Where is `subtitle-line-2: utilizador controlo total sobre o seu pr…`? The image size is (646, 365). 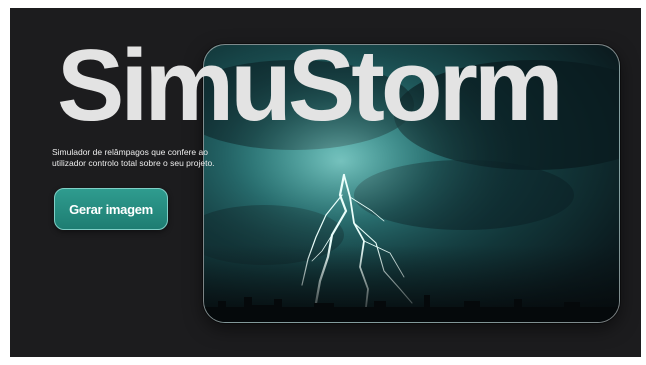
subtitle-line-2: utilizador controlo total sobre o seu pr… is located at coordinates (133, 163).